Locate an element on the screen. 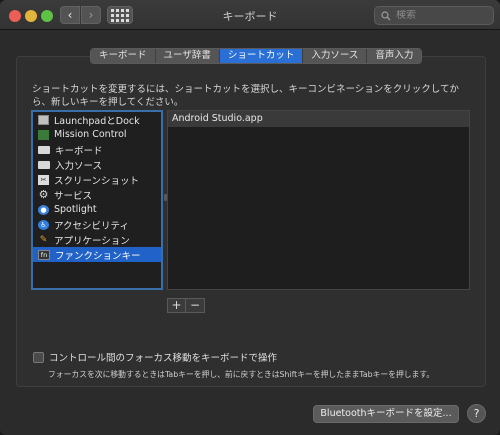 Image resolution: width=500 pixels, height=435 pixels. tab-user-dictionary: ユーザ辞書 is located at coordinates (187, 56).